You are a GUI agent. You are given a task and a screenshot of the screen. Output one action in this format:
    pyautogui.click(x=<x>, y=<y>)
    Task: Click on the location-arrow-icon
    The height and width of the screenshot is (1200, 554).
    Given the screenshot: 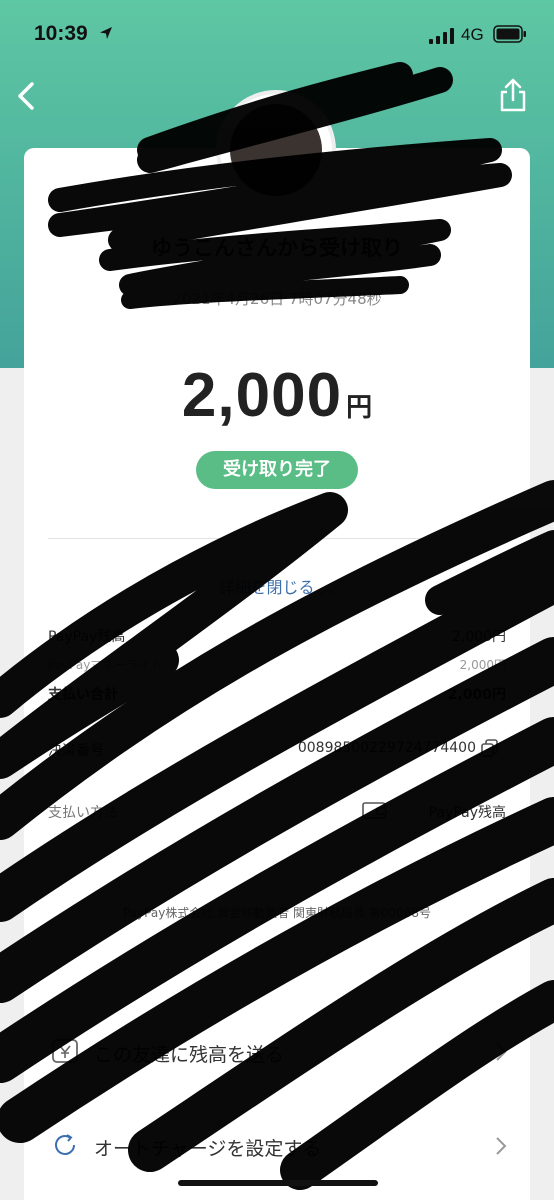 What is the action you would take?
    pyautogui.click(x=106, y=33)
    